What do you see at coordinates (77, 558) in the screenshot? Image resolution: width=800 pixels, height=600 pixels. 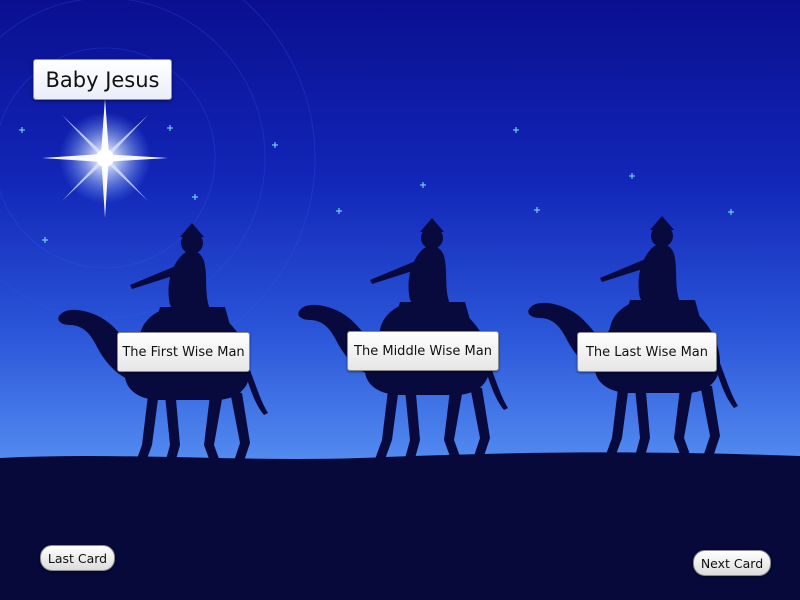 I see `last-card-button: Last Card` at bounding box center [77, 558].